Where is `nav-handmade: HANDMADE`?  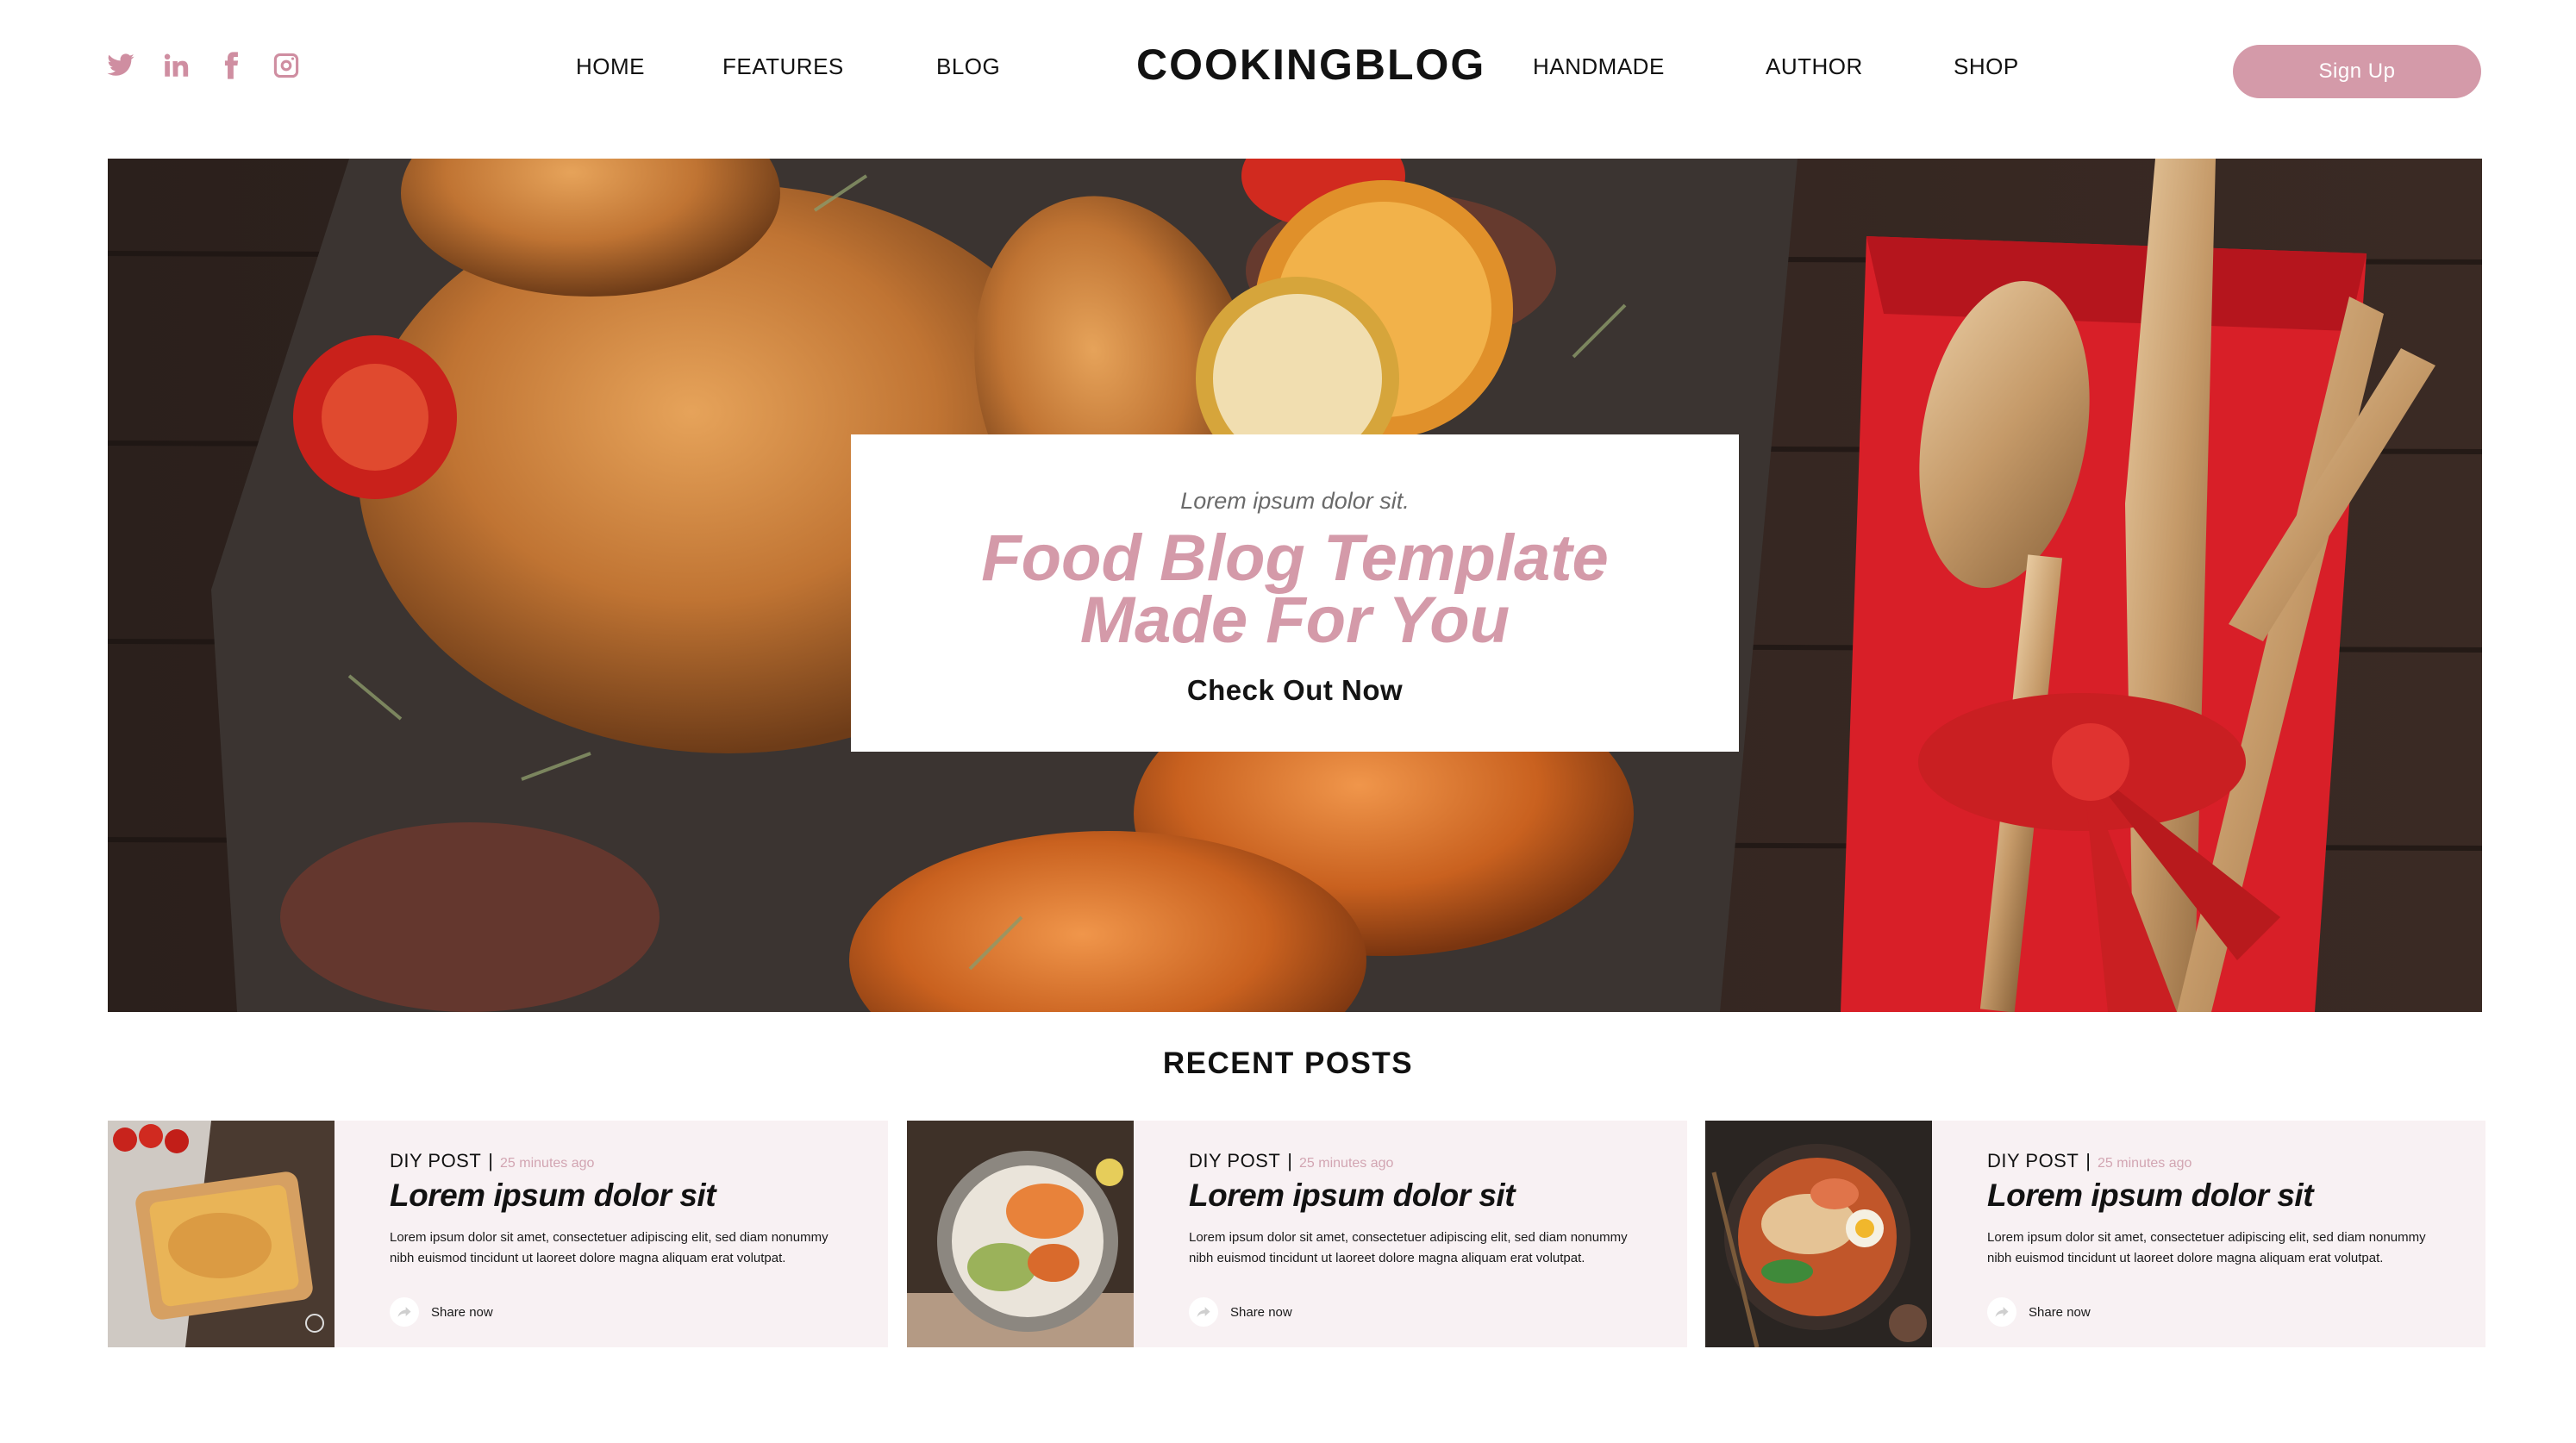
nav-handmade: HANDMADE is located at coordinates (1599, 66).